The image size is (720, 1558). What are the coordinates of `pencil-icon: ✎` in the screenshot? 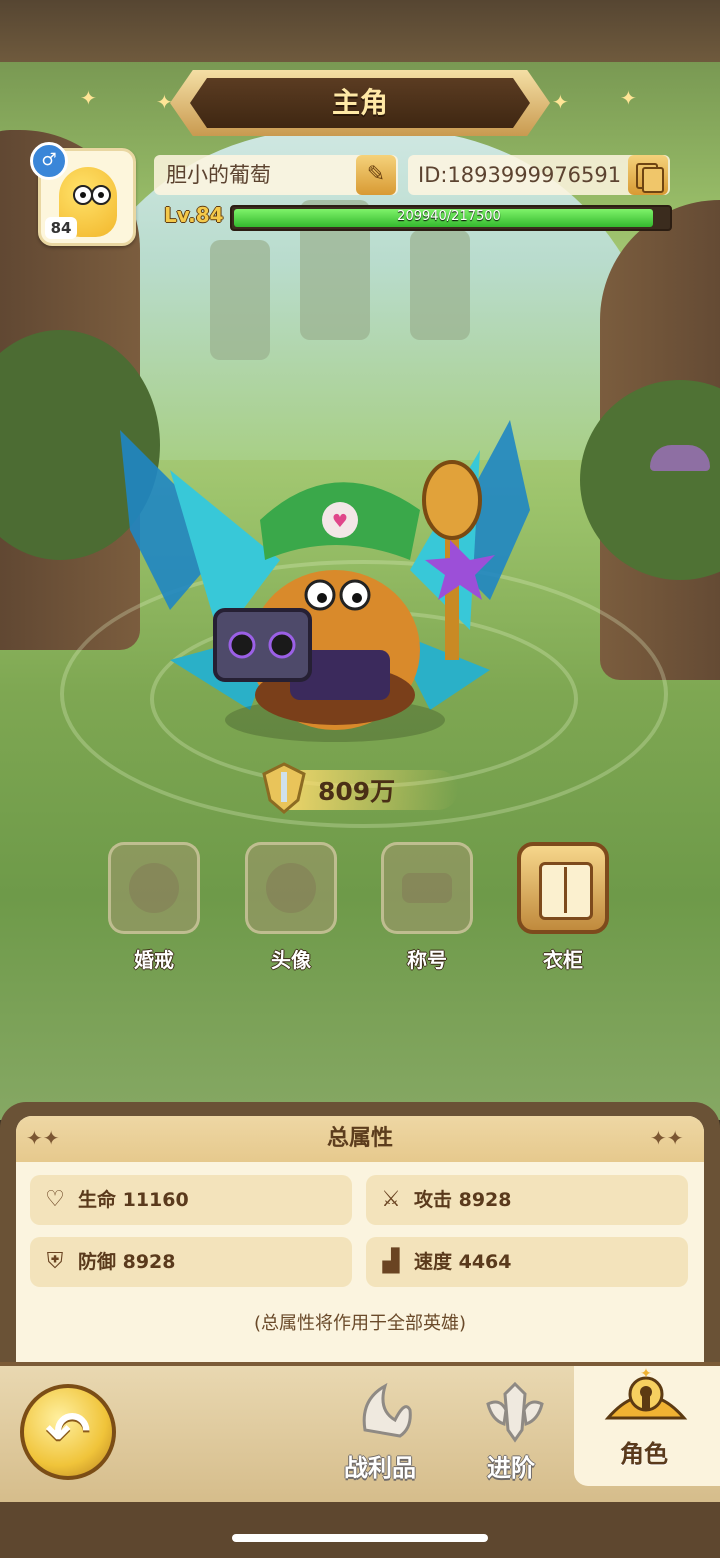 It's located at (376, 174).